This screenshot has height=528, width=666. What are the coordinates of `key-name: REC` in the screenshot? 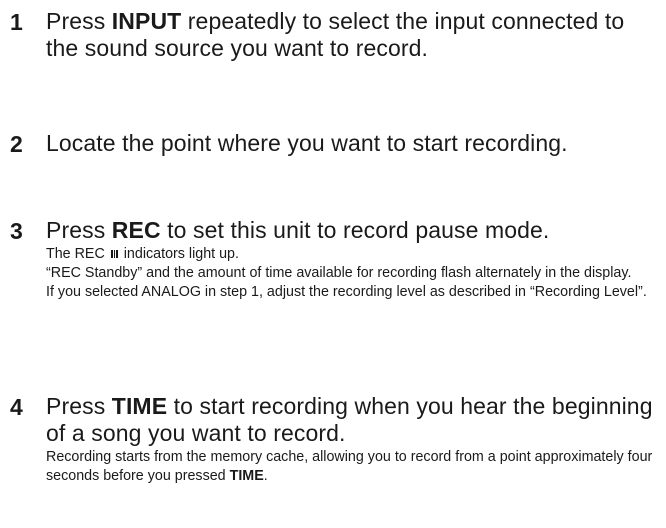 It's located at (136, 230).